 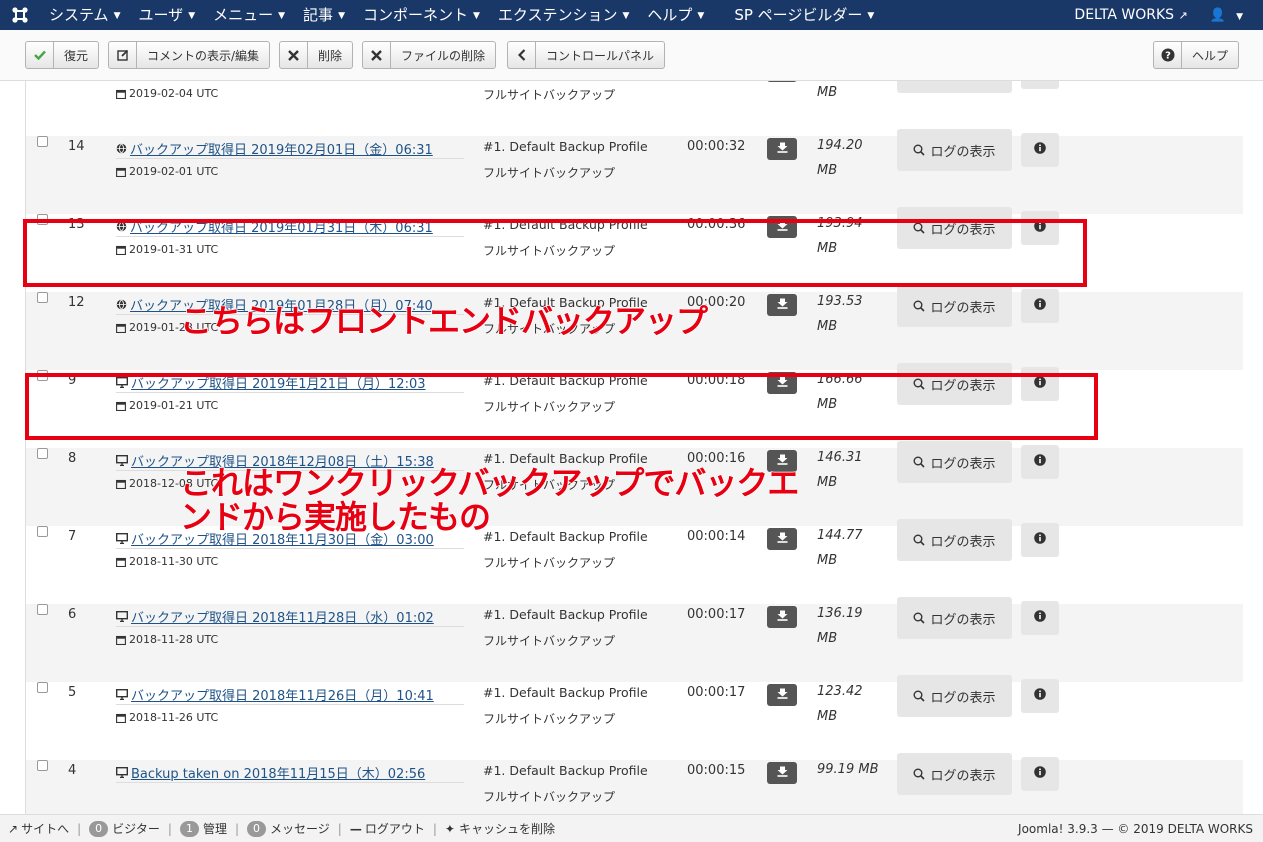 I want to click on clear-cache-link: ✦ キャッシュを削除, so click(x=500, y=828).